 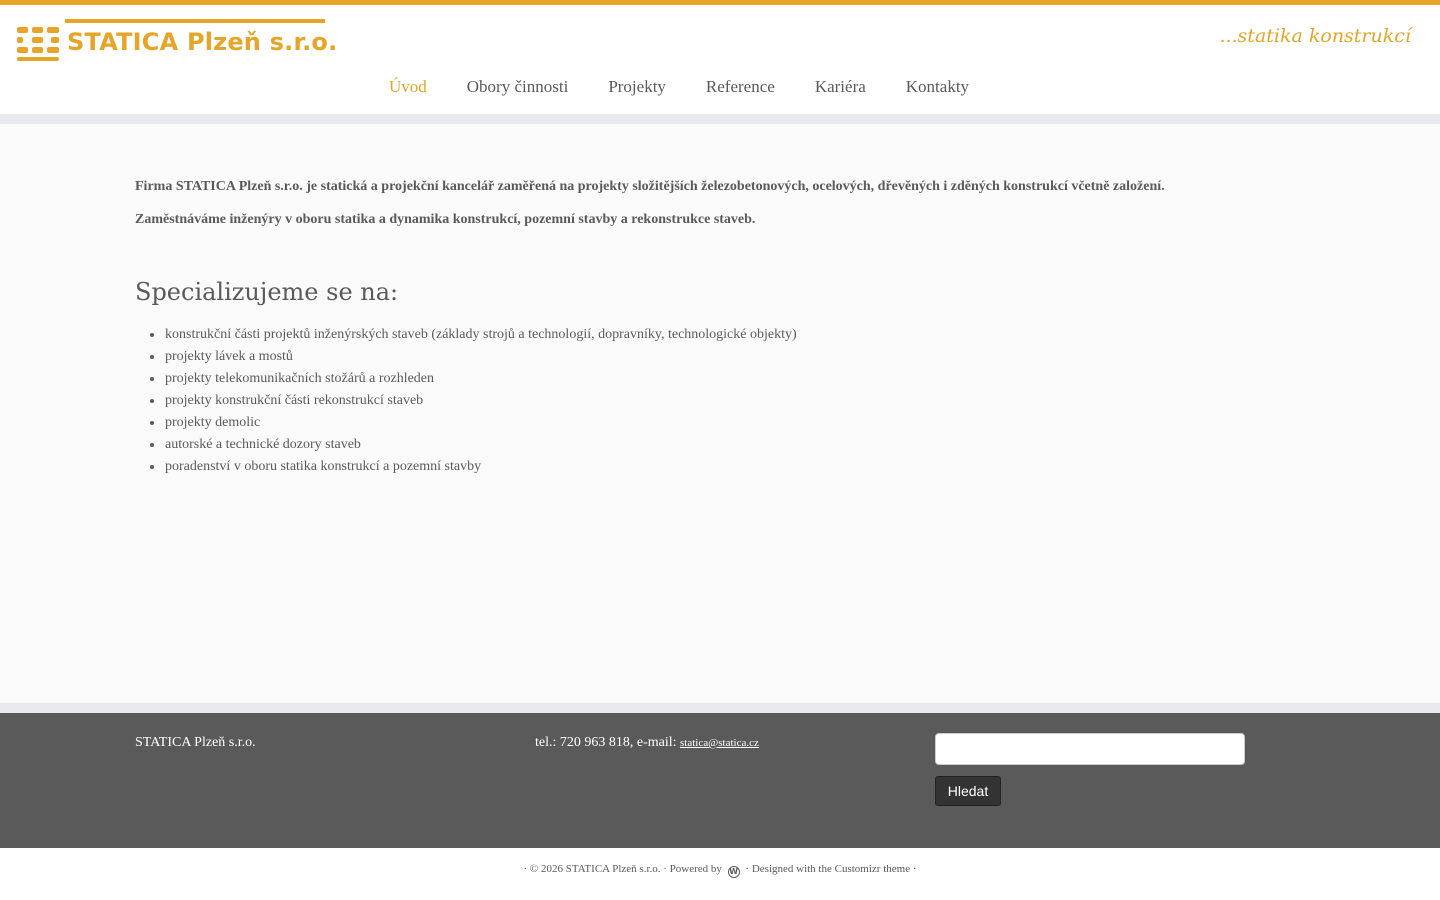 What do you see at coordinates (608, 742) in the screenshot?
I see `footer-phone-text: tel.: 720 963 818, e-mail:` at bounding box center [608, 742].